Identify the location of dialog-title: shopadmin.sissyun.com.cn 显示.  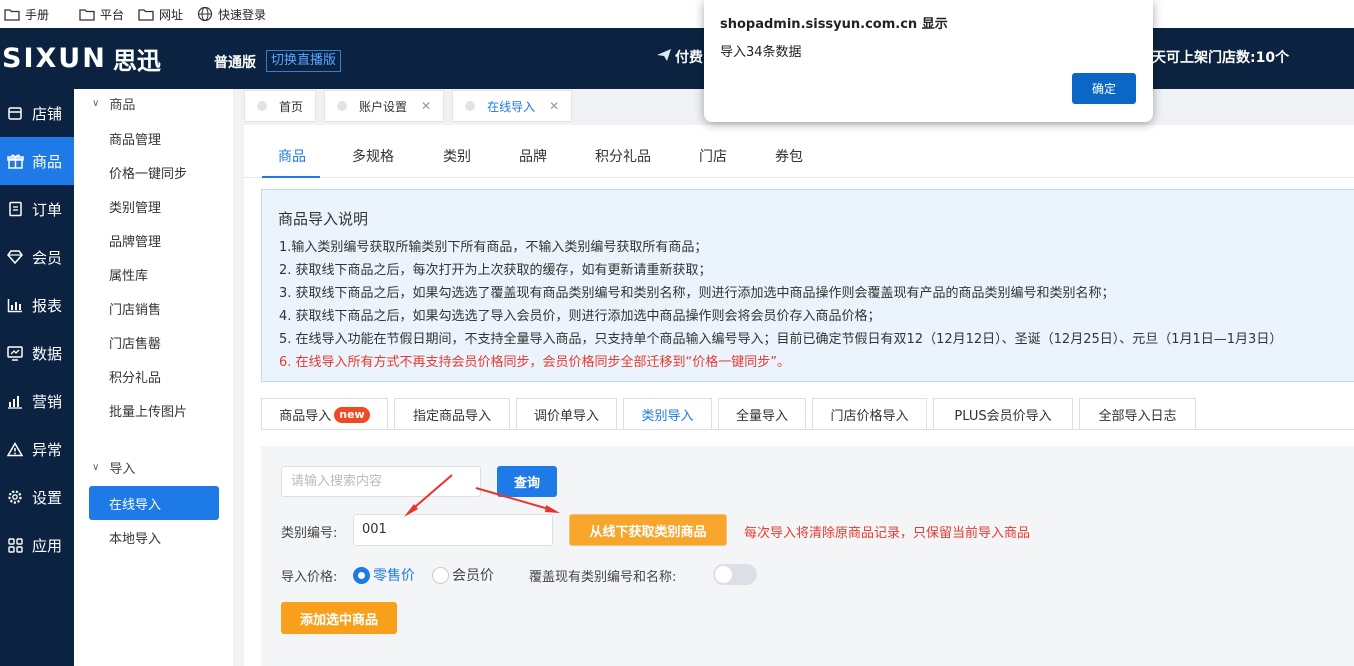
(834, 24).